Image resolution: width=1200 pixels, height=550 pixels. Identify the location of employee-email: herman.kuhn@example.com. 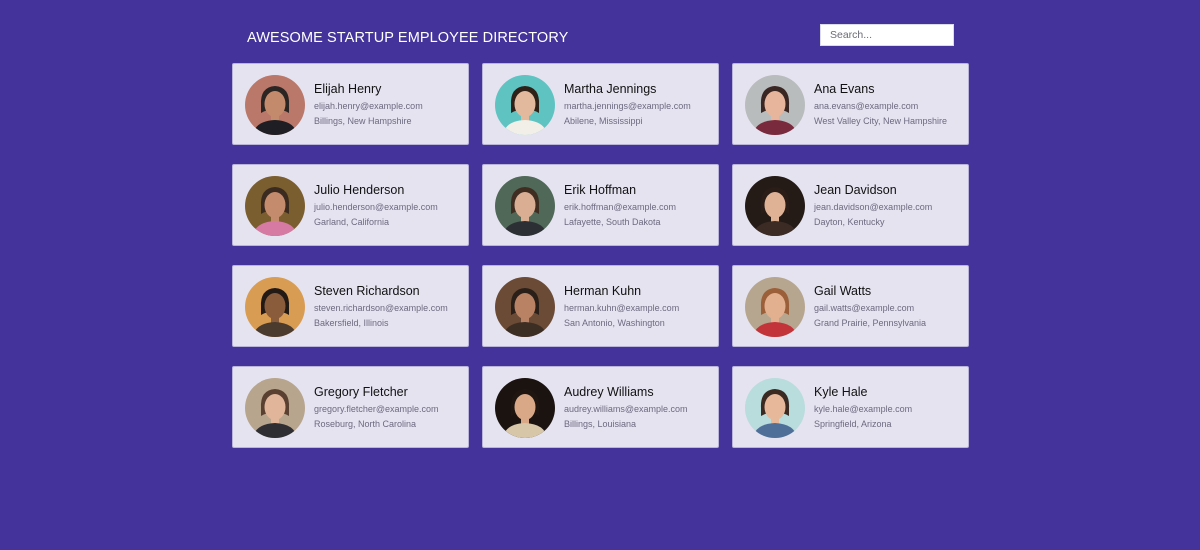
(622, 308).